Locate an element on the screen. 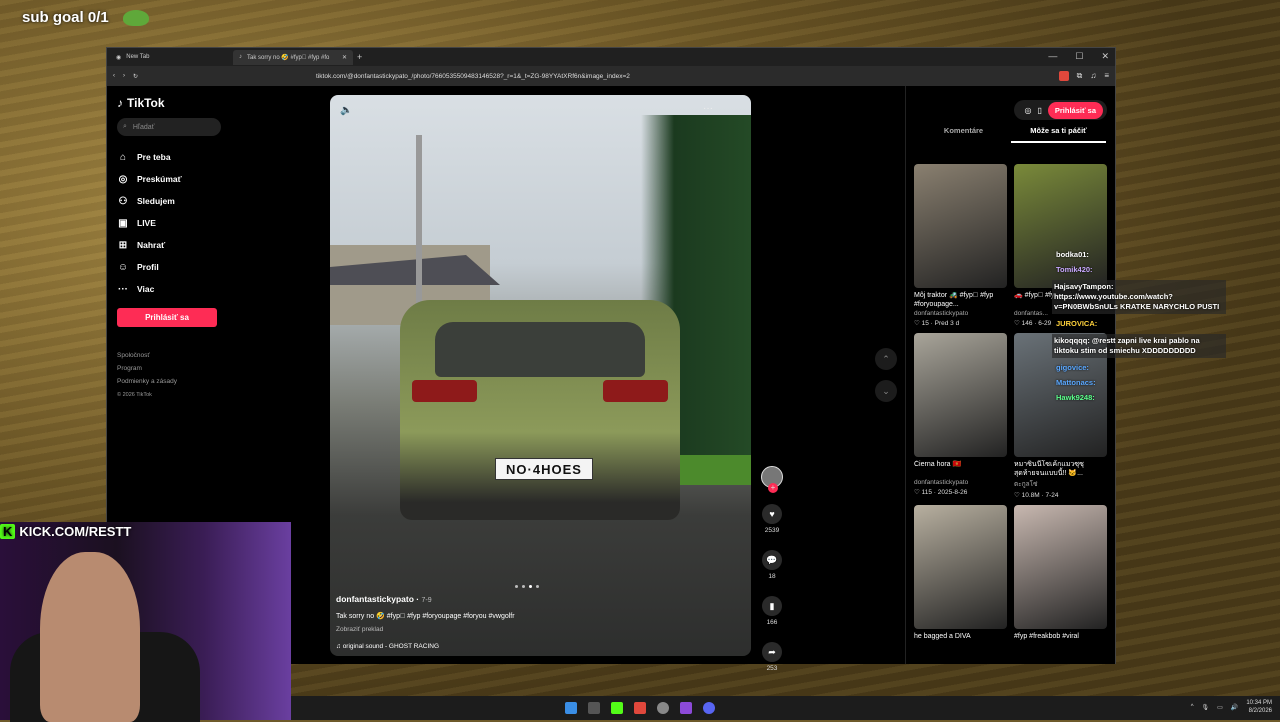  video-card: he bagged a DIVA is located at coordinates (960, 577).